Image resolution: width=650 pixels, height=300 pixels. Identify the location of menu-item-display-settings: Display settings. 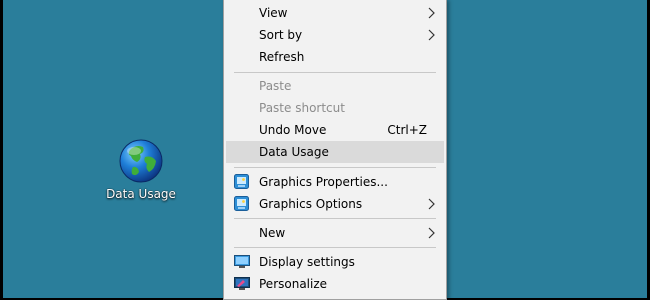
(335, 262).